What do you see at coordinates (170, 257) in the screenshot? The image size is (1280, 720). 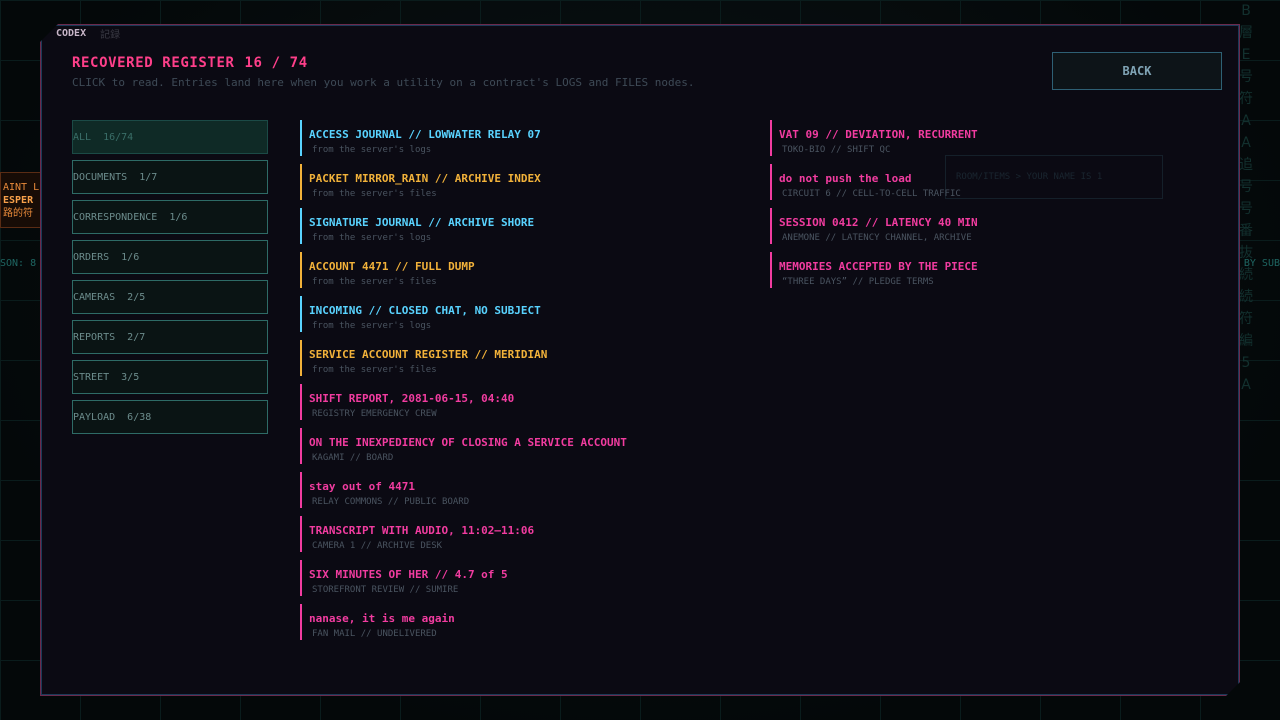 I see `filter-button: ORDERS 1/6` at bounding box center [170, 257].